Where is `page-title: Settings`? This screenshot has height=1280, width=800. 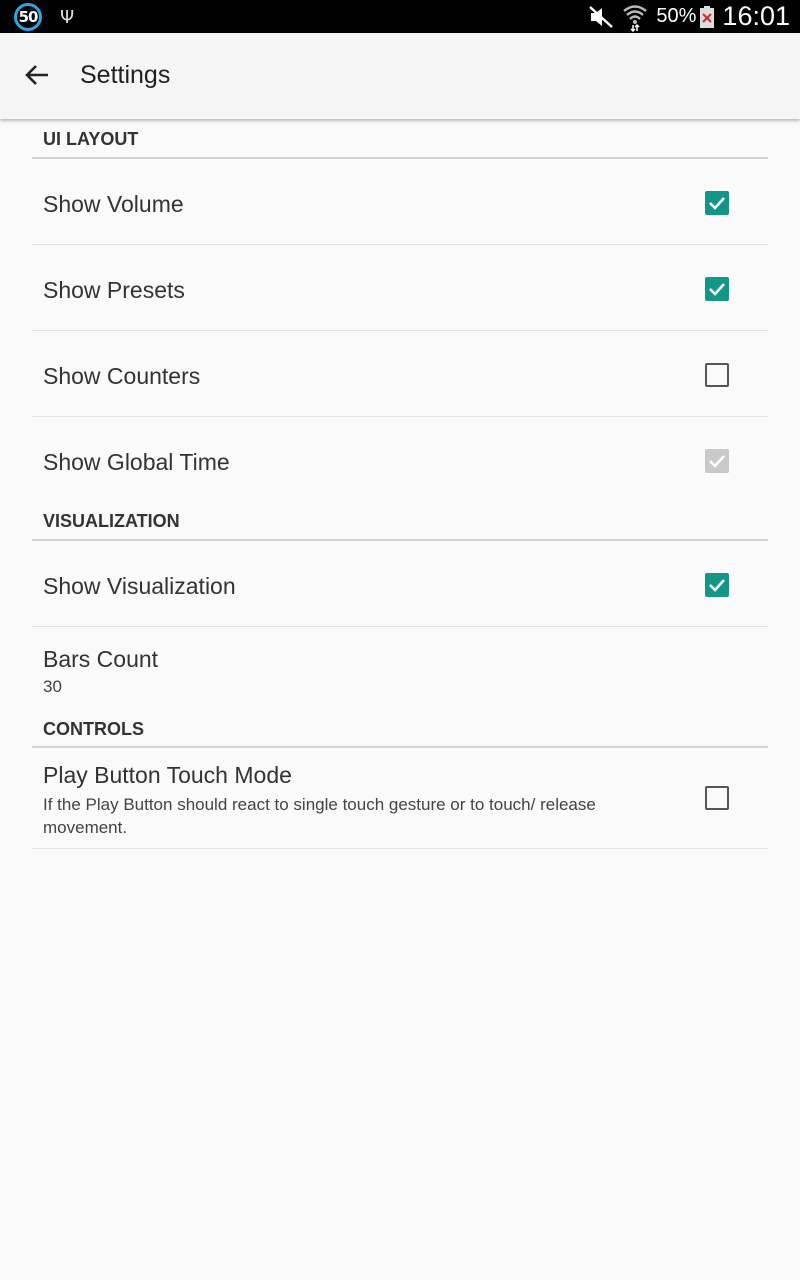
page-title: Settings is located at coordinates (125, 75).